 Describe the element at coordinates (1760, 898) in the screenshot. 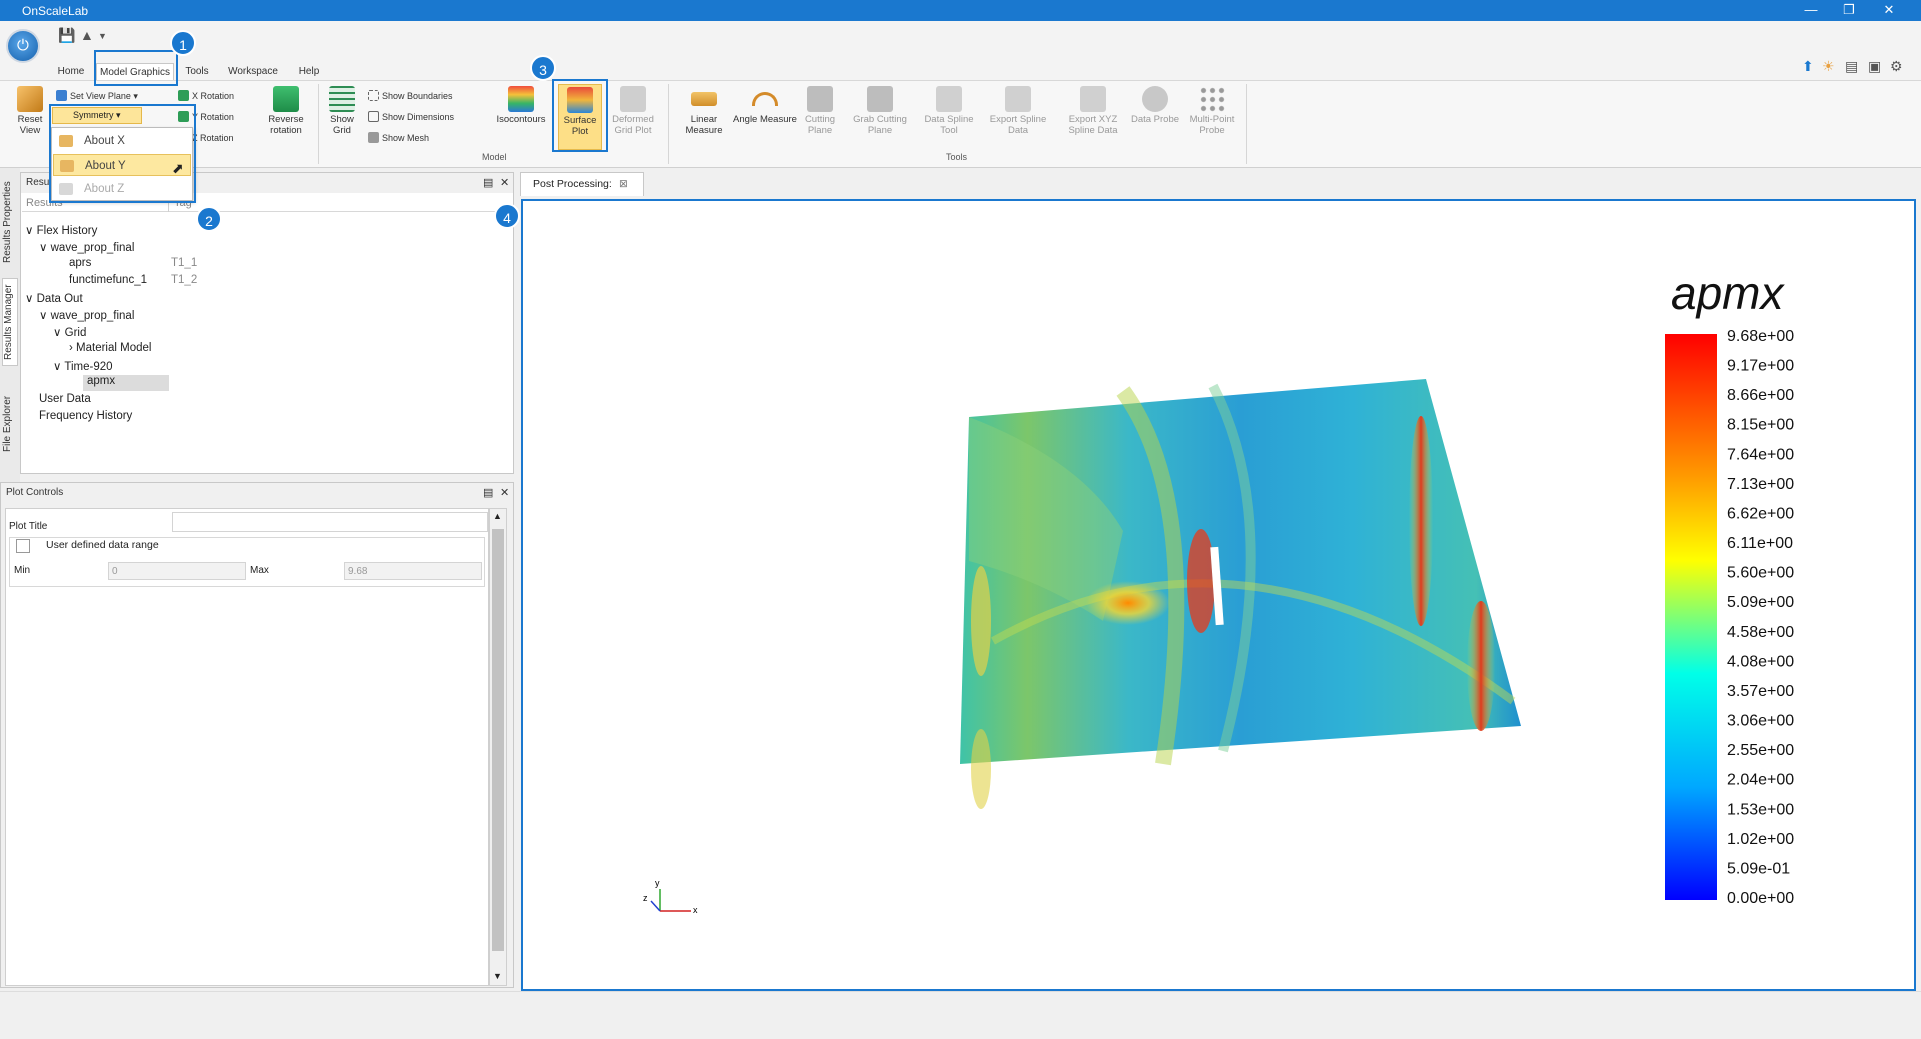

I see `legend-tick-label: 0.00e+00` at that location.